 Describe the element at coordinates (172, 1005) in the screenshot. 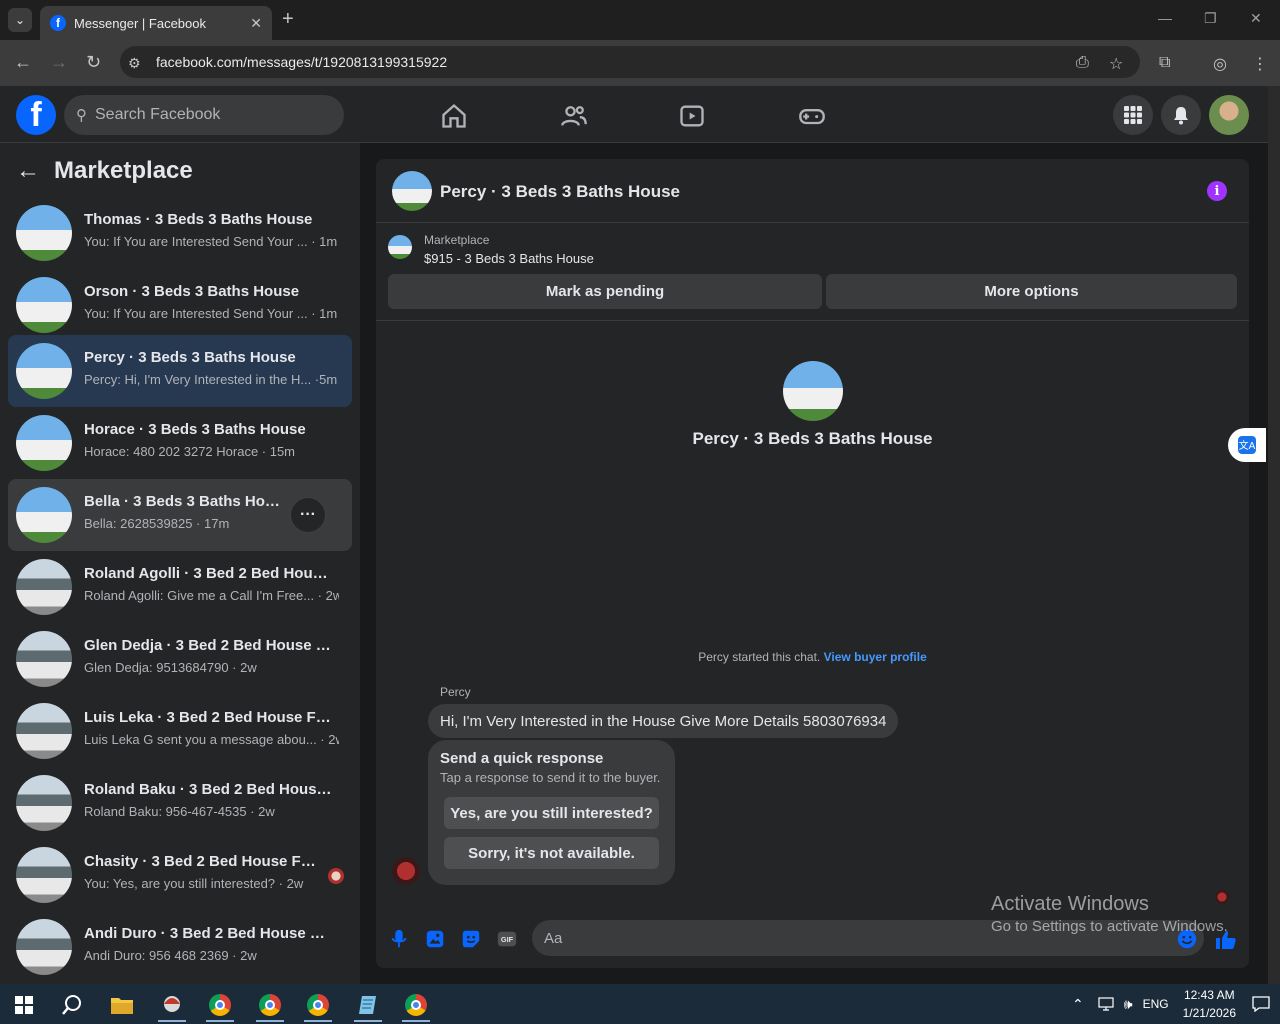

I see `app-icon` at that location.